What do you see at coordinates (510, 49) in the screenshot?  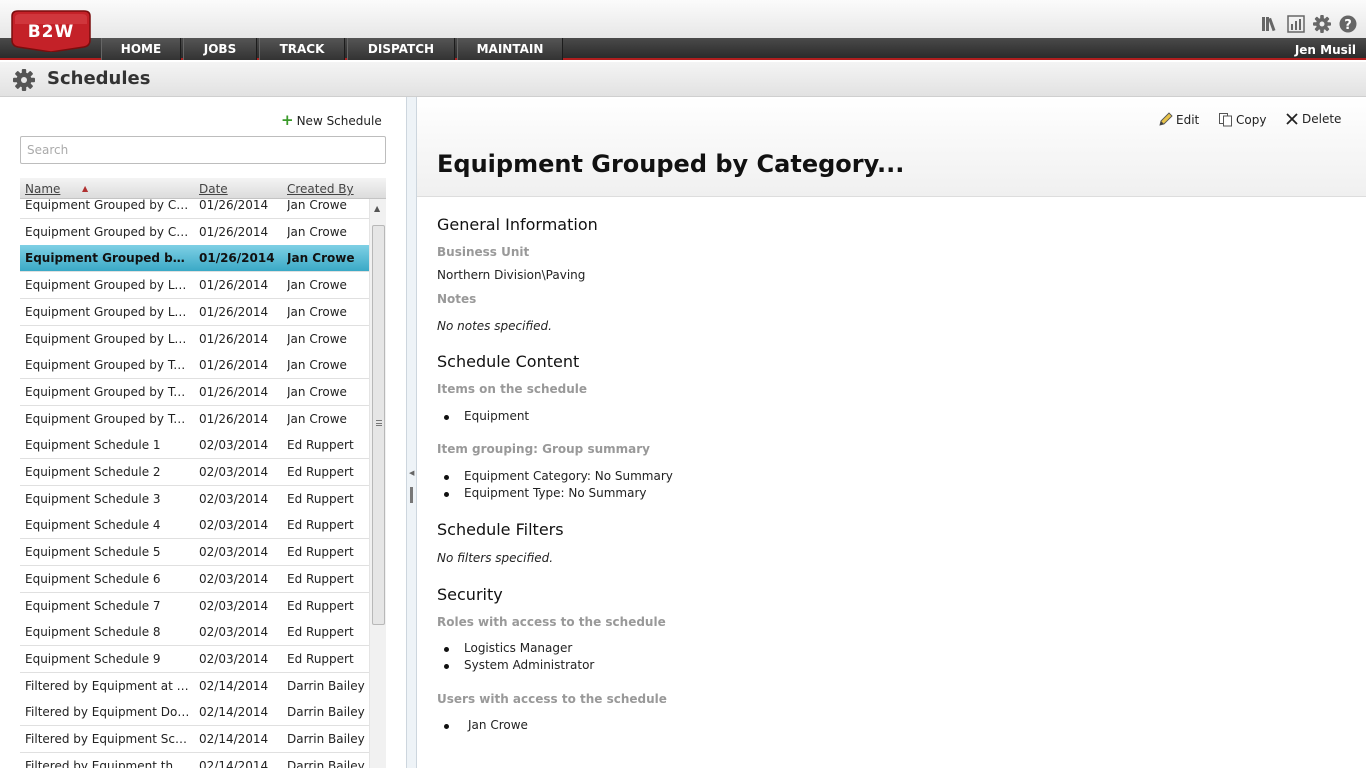 I see `nav-maintain: MAINTAIN` at bounding box center [510, 49].